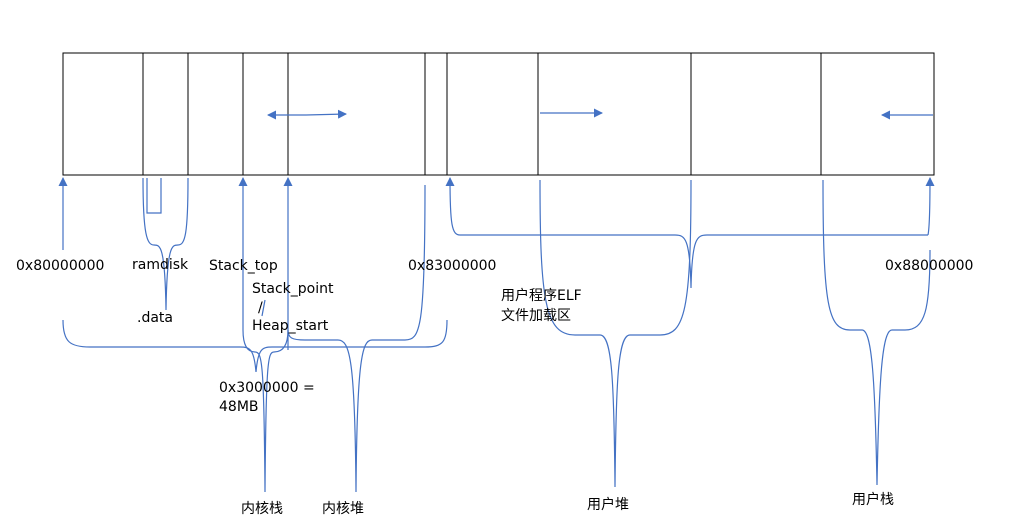 This screenshot has height=532, width=1009. I want to click on heap-start-label: Heap_start, so click(290, 326).